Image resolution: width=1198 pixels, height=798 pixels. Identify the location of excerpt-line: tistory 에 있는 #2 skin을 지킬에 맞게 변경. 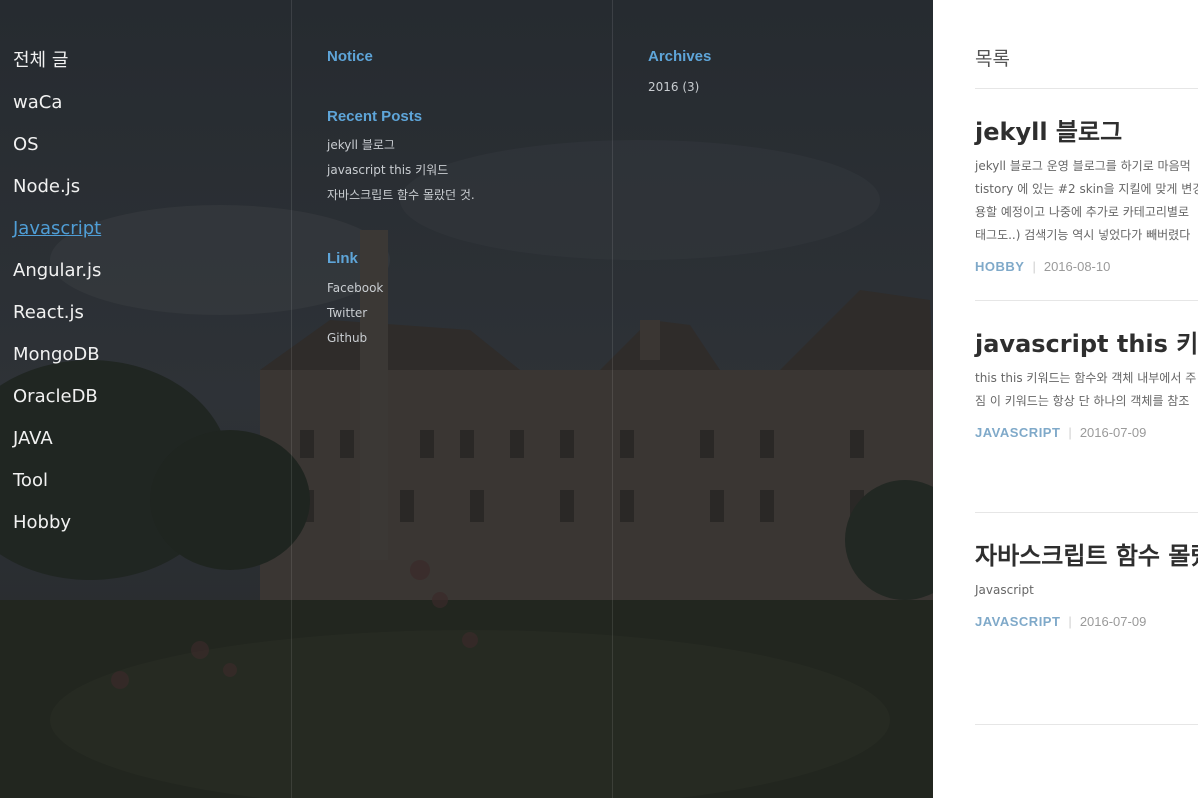
(1086, 189).